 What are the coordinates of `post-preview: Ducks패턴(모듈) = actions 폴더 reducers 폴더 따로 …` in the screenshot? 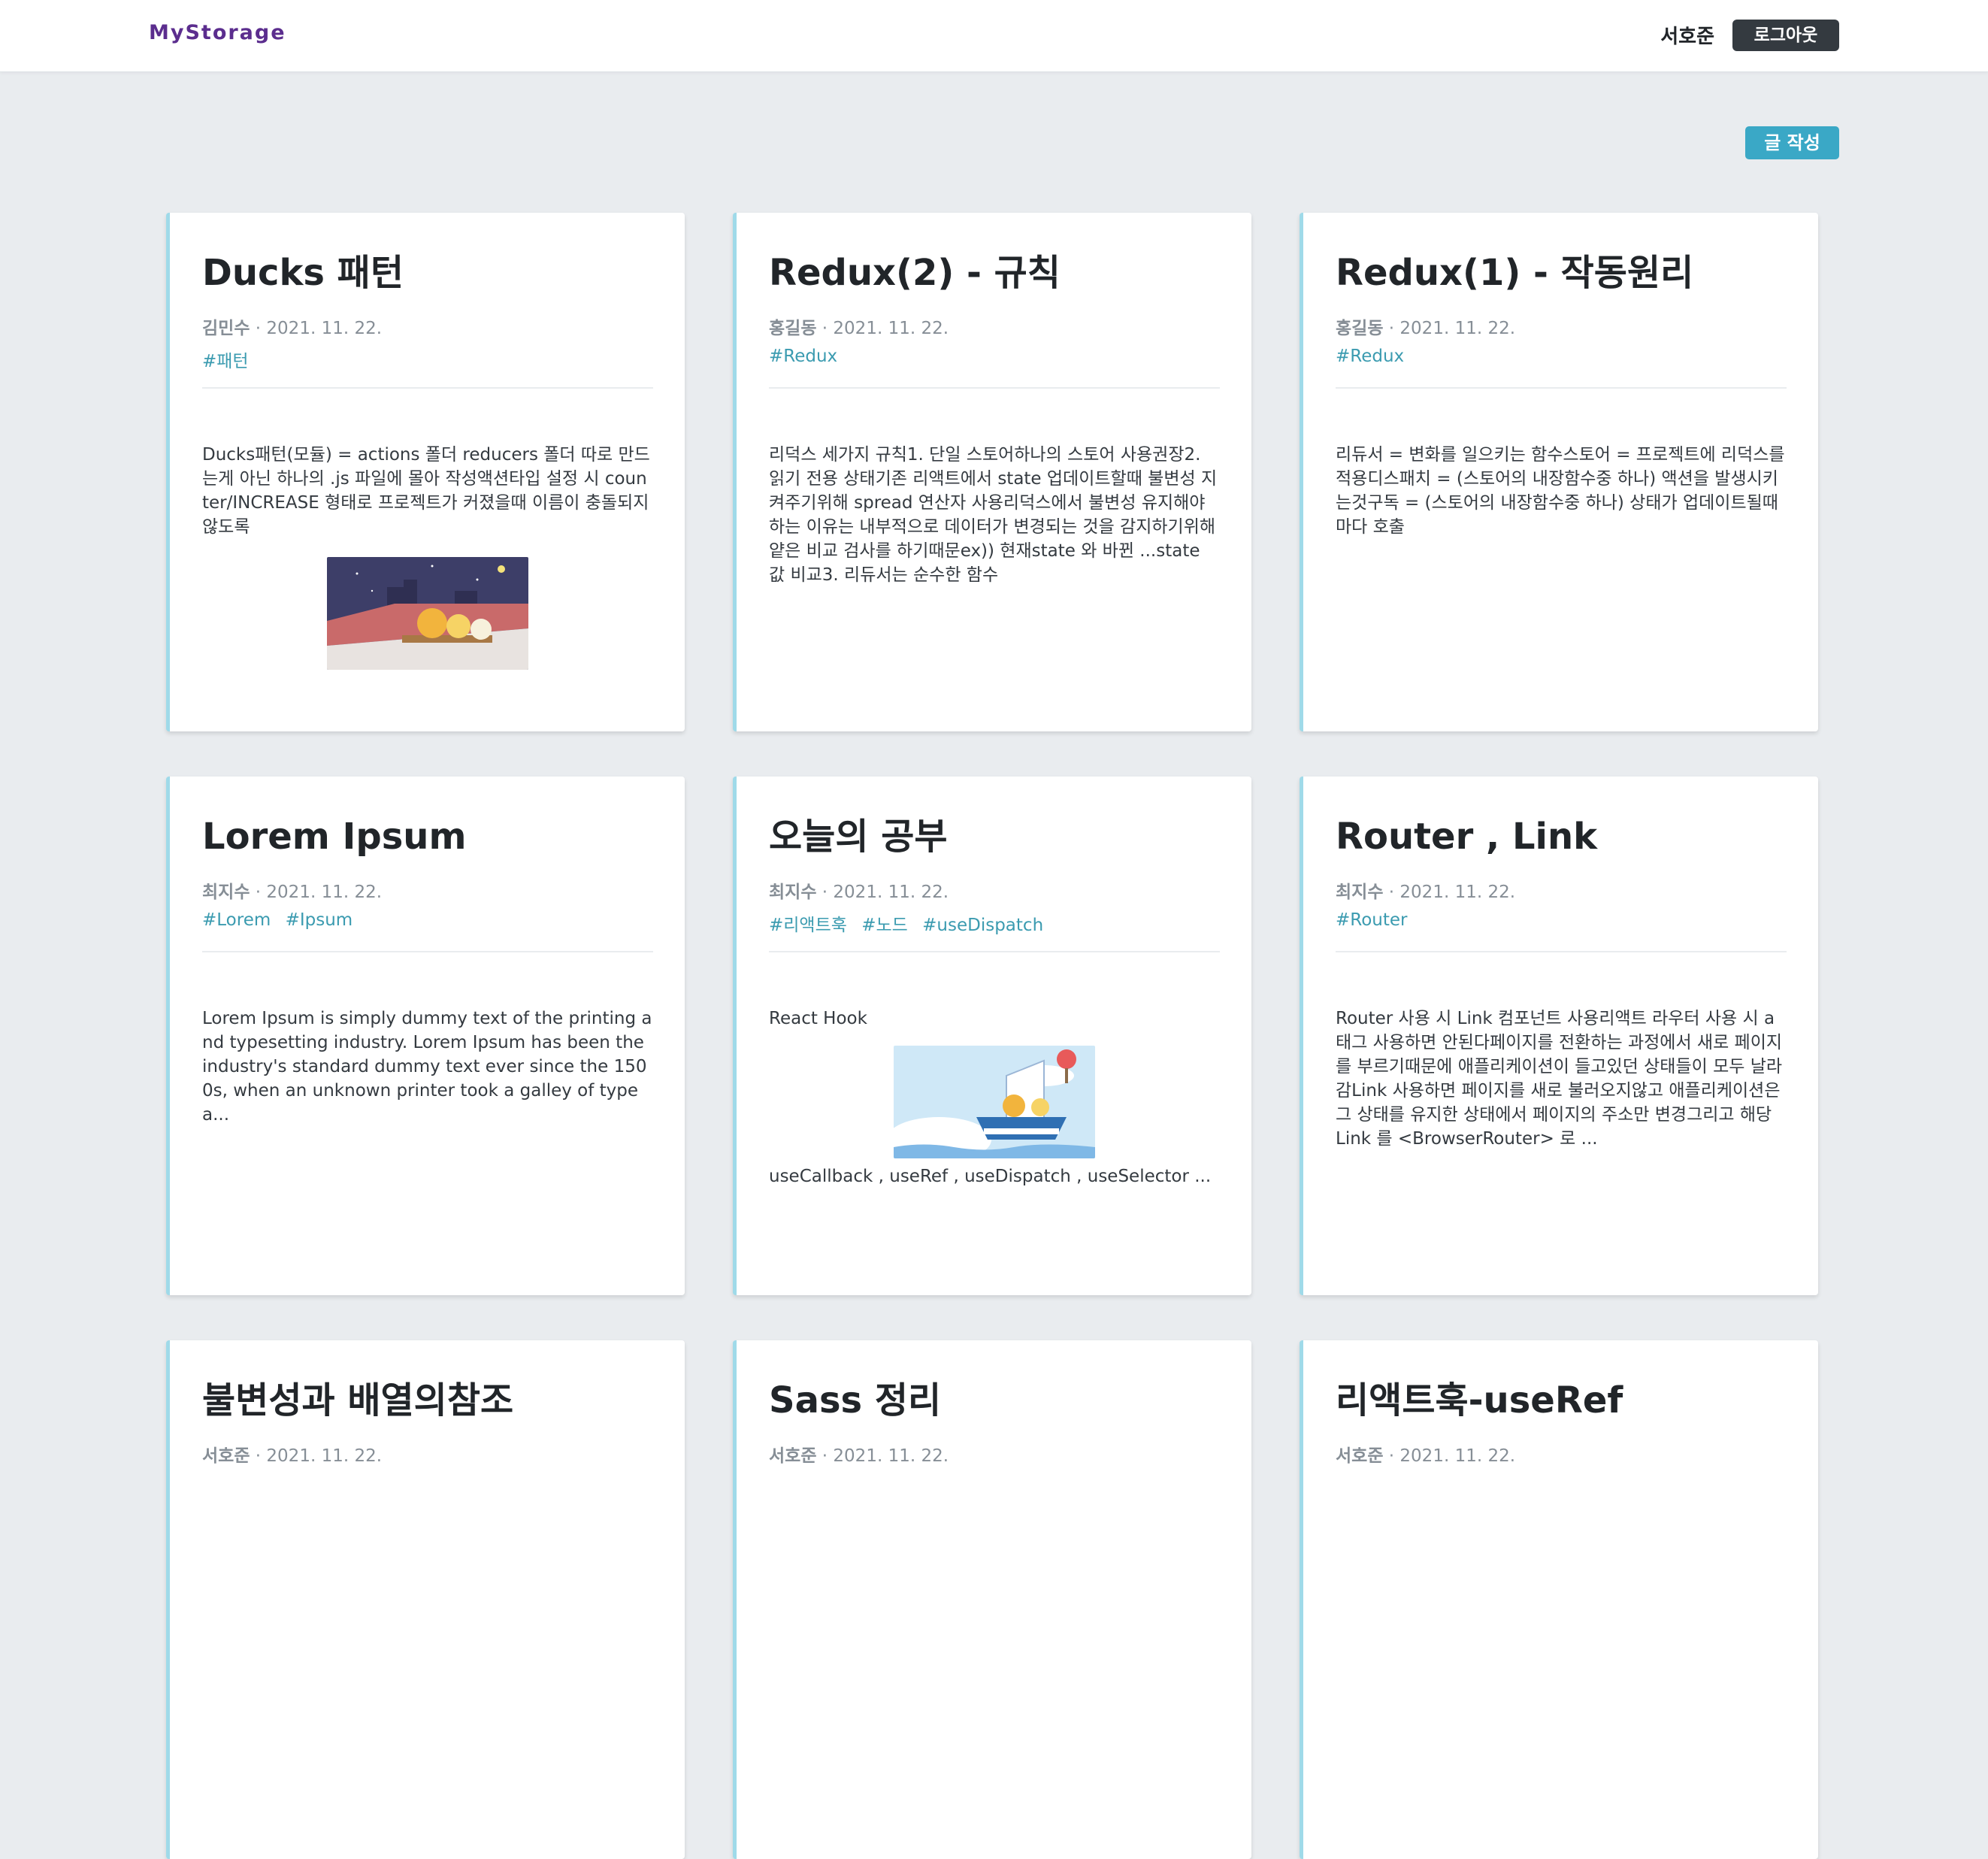 It's located at (428, 564).